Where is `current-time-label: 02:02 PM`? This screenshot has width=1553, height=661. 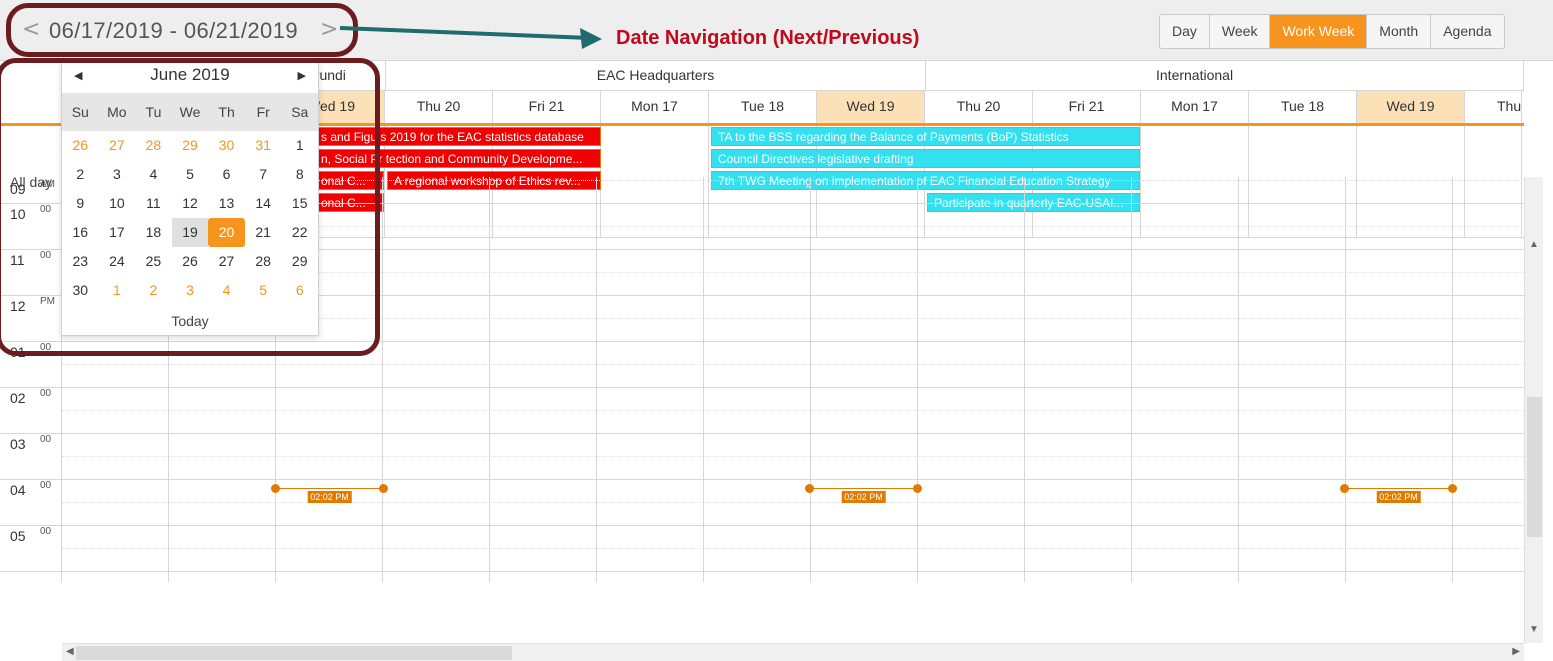
current-time-label: 02:02 PM is located at coordinates (863, 497).